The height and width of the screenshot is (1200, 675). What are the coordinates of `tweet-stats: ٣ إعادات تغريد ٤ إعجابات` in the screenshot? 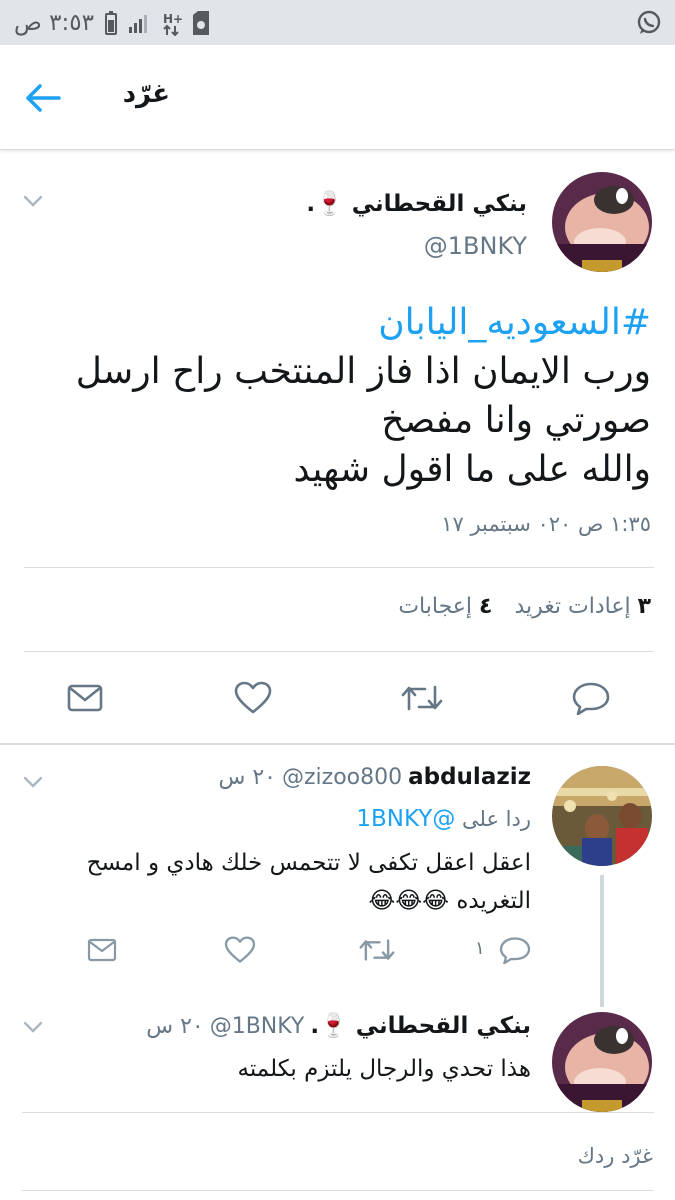 It's located at (524, 606).